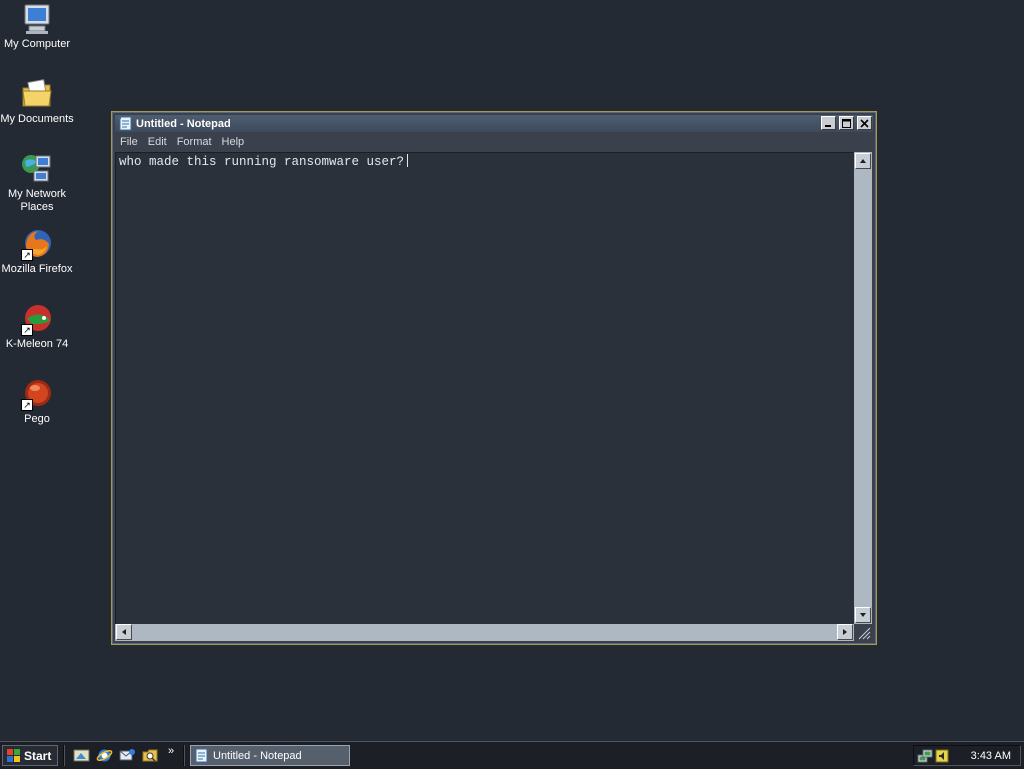 The height and width of the screenshot is (769, 1024). Describe the element at coordinates (942, 756) in the screenshot. I see `volume-tray-icon` at that location.